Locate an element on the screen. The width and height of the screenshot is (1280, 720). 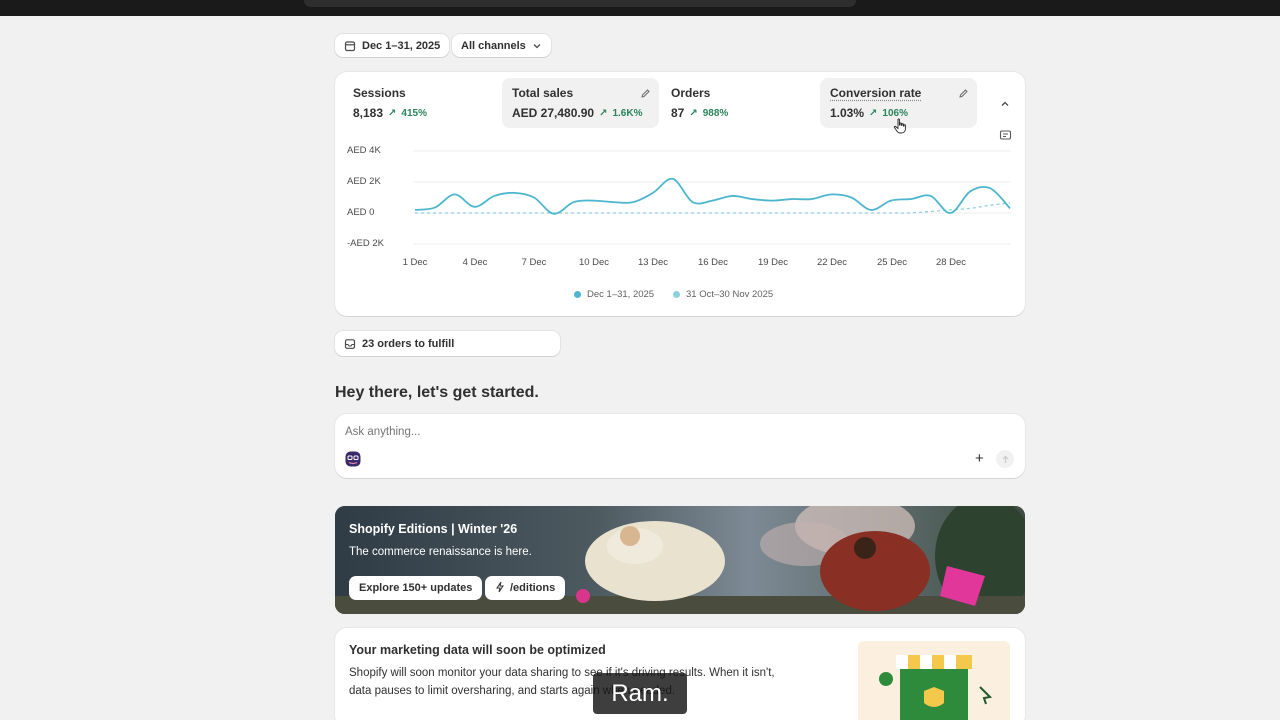
pointer-hand-icon is located at coordinates (900, 128).